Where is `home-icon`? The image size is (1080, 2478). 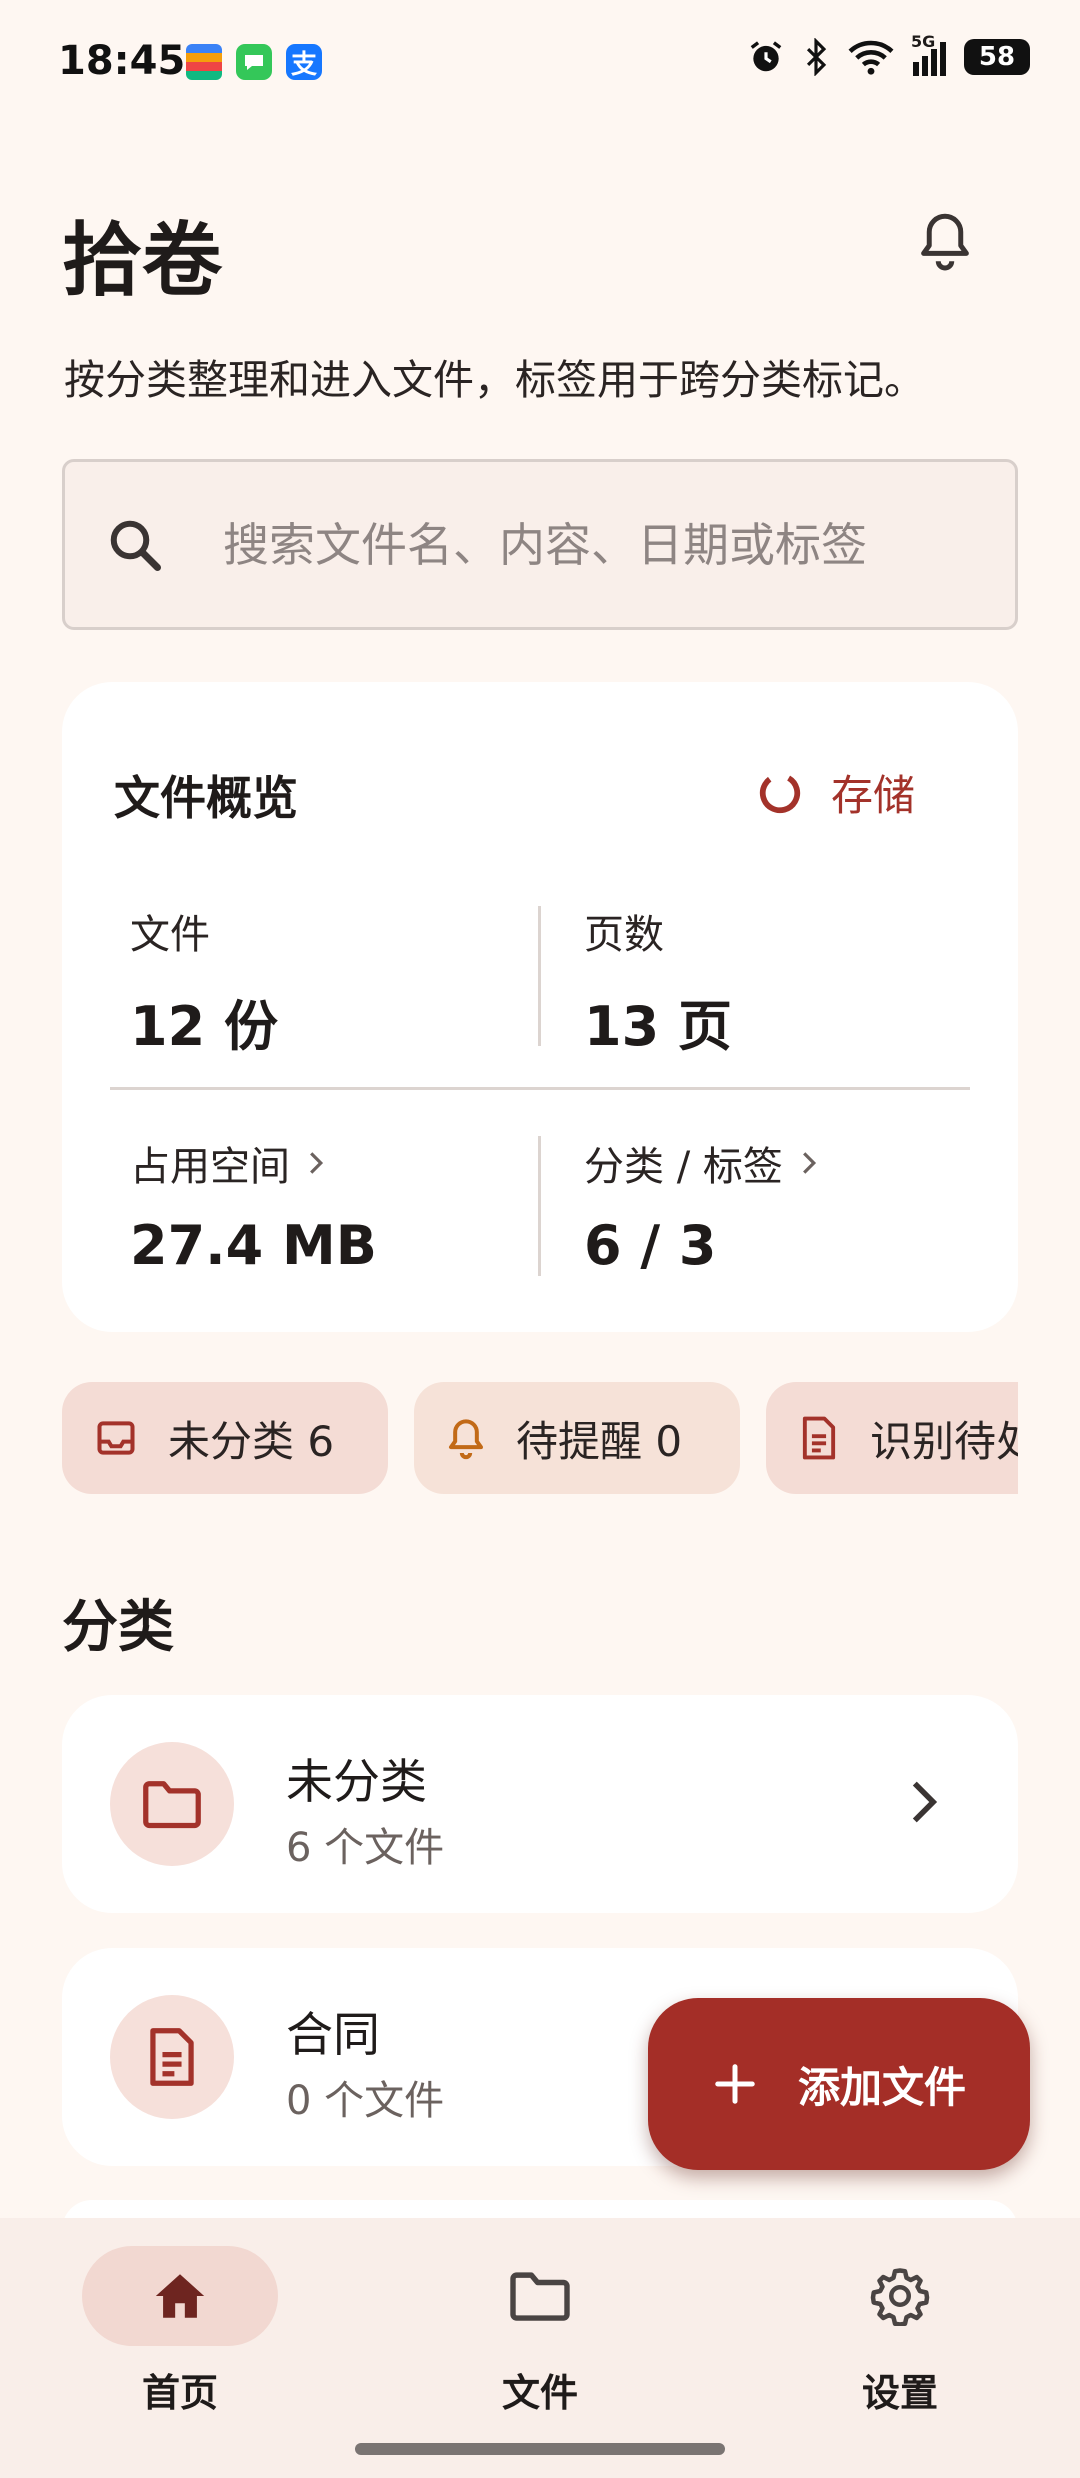
home-icon is located at coordinates (180, 2296).